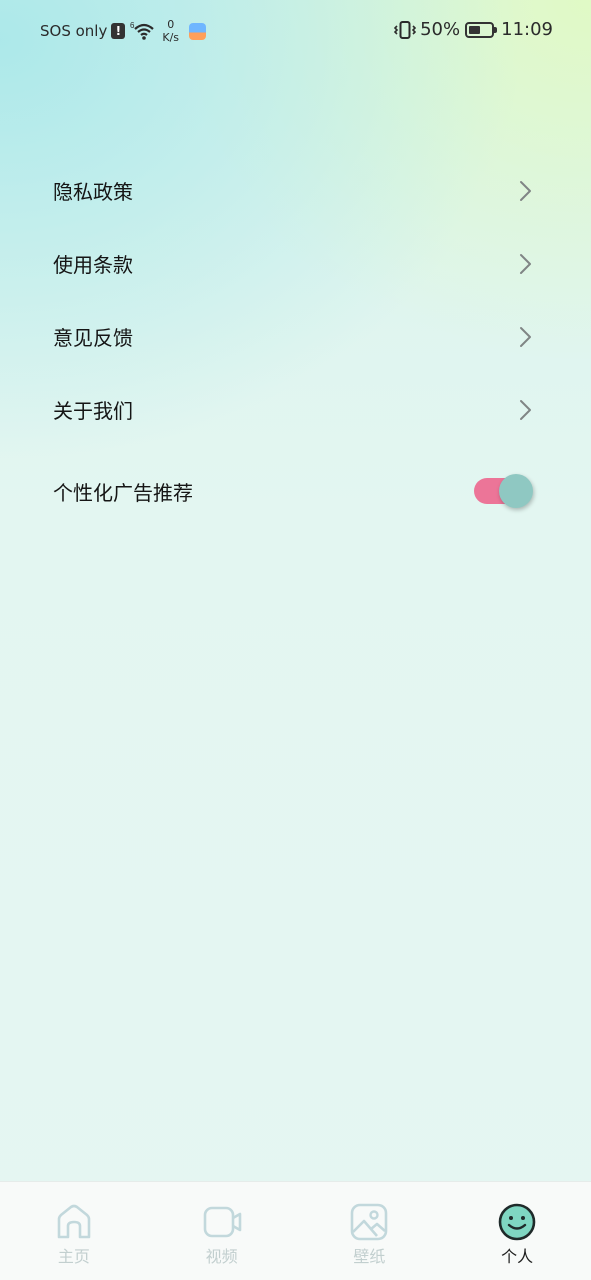 The image size is (591, 1280). I want to click on status-bar-right: 50% 11:09, so click(473, 29).